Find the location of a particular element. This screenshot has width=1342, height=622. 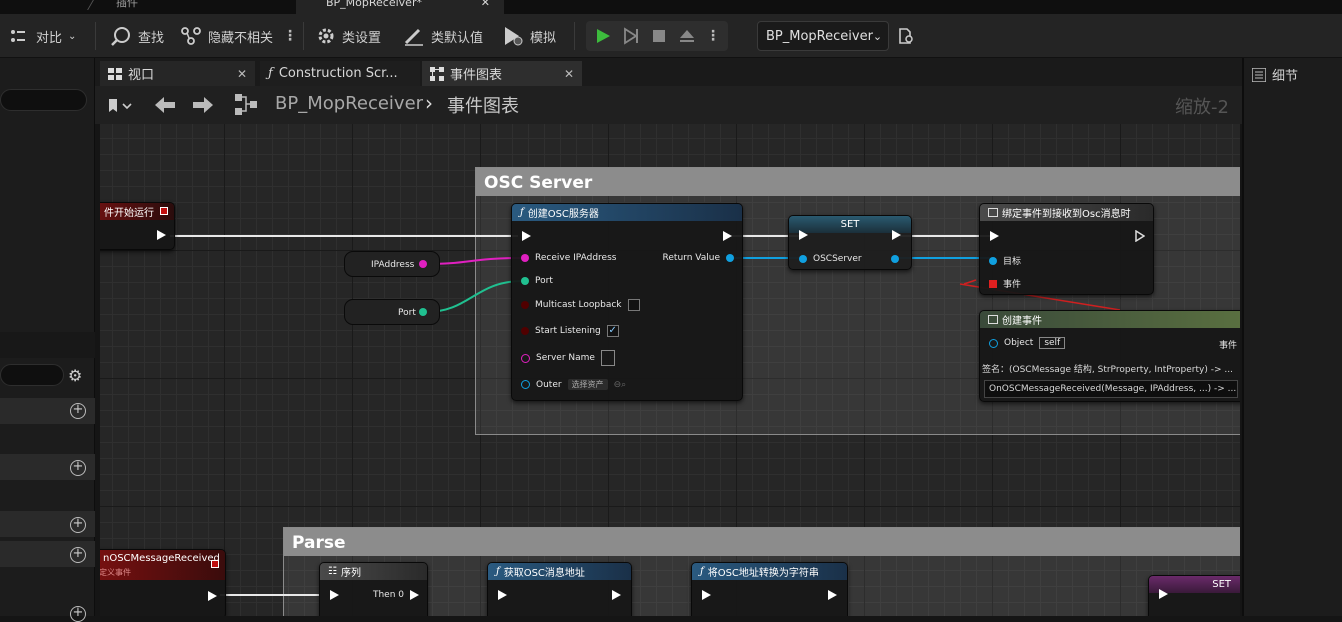

back-arrow-icon is located at coordinates (165, 105).